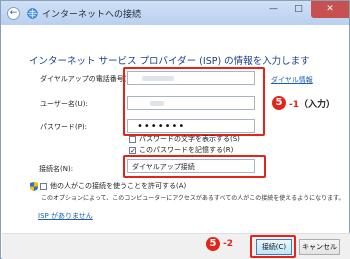  Describe the element at coordinates (176, 246) in the screenshot. I see `dialog-footer: 接続(C) キャンセル` at that location.